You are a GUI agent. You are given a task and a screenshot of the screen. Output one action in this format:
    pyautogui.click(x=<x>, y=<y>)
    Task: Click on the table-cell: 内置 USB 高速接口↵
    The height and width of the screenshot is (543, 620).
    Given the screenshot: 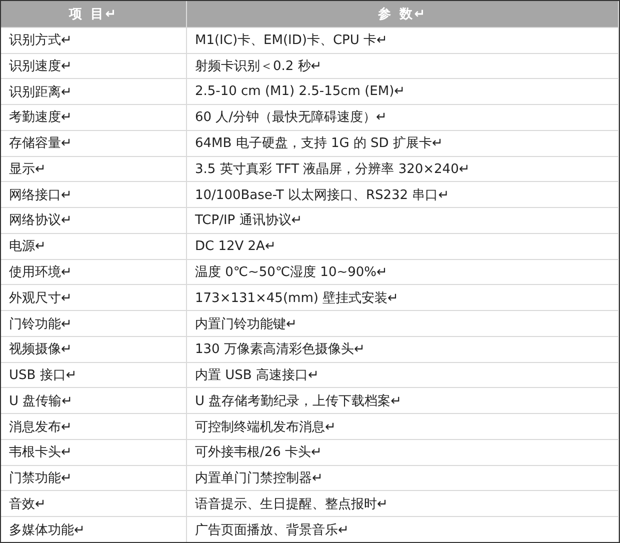 What is the action you would take?
    pyautogui.click(x=403, y=375)
    